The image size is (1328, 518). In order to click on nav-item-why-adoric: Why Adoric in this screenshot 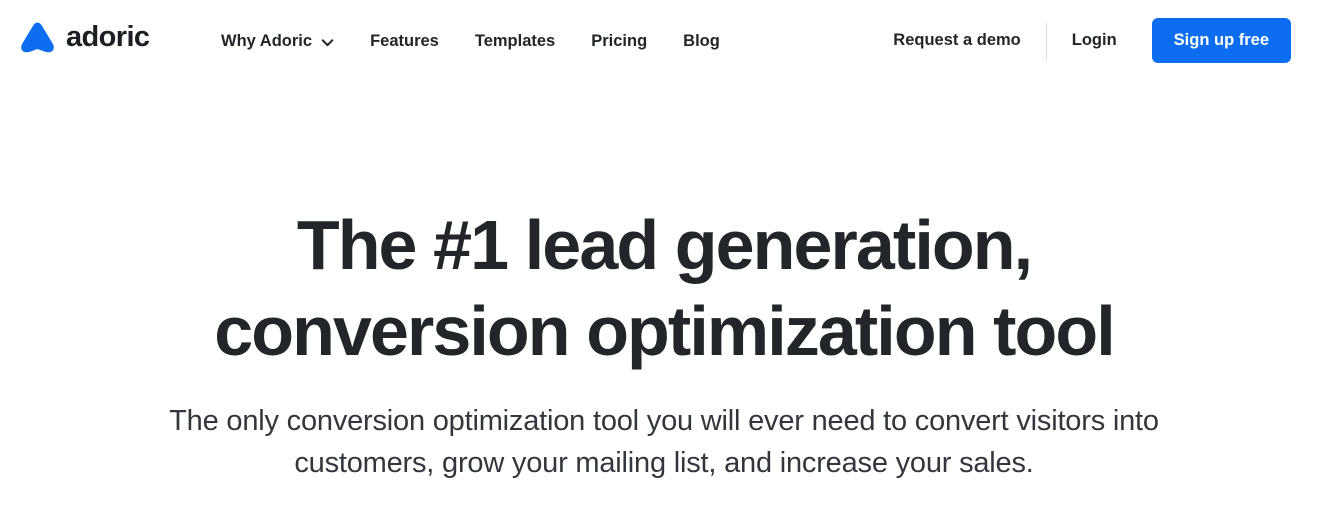, I will do `click(277, 41)`.